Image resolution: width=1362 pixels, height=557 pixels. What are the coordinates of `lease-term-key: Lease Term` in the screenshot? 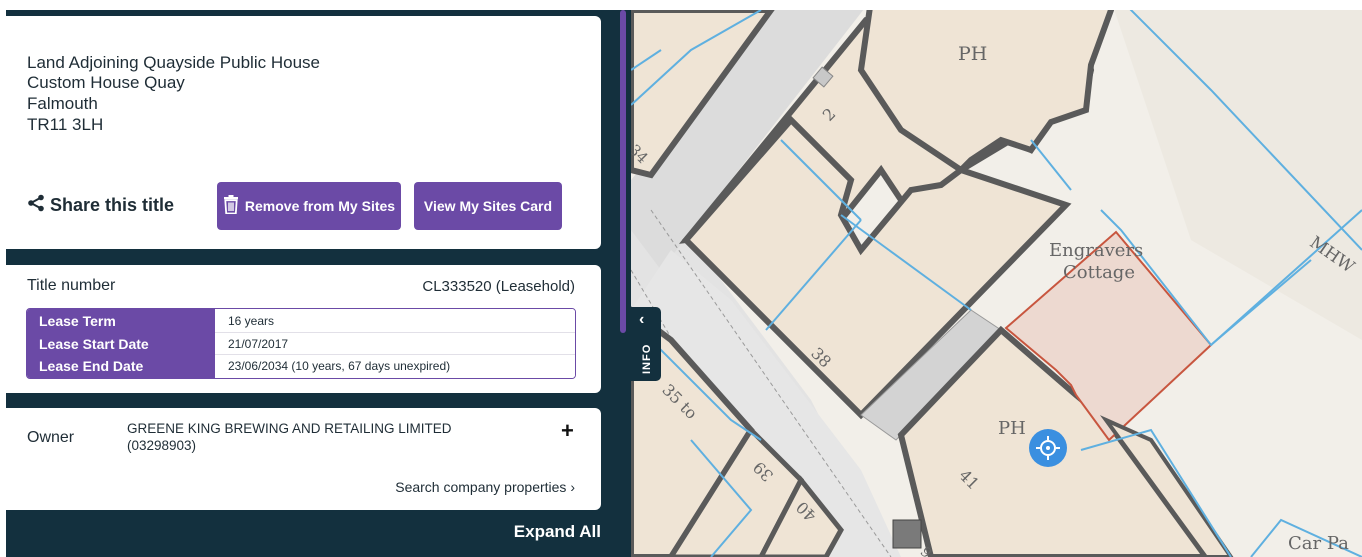 It's located at (77, 321).